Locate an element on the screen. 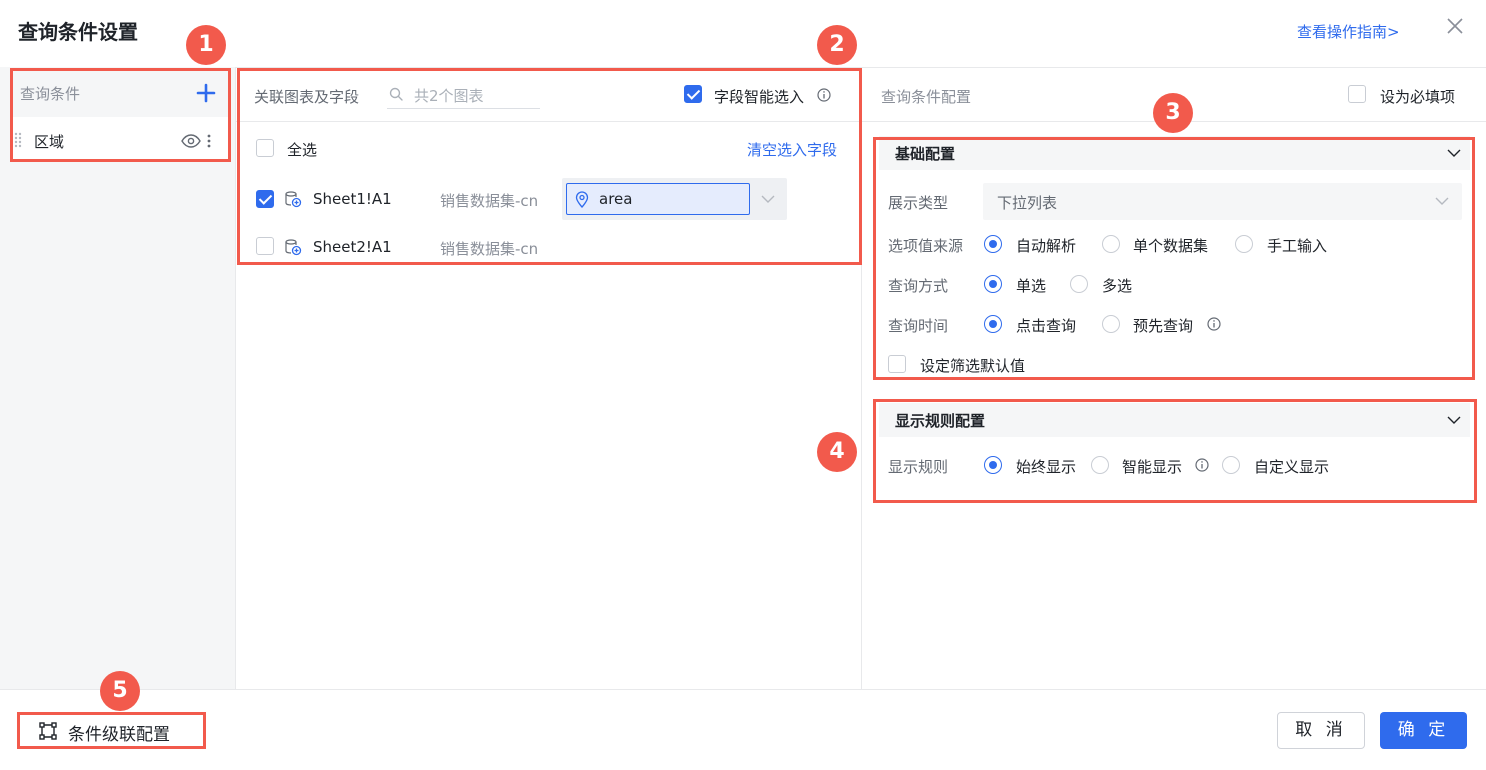 This screenshot has height=770, width=1486. required-label: 设为必填项 is located at coordinates (1418, 97).